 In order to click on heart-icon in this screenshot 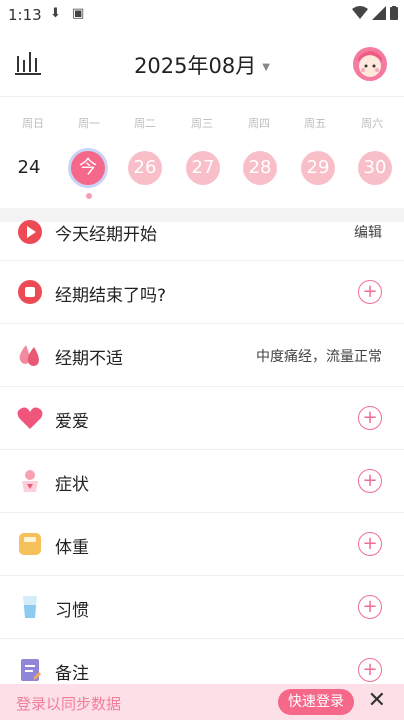, I will do `click(30, 418)`.